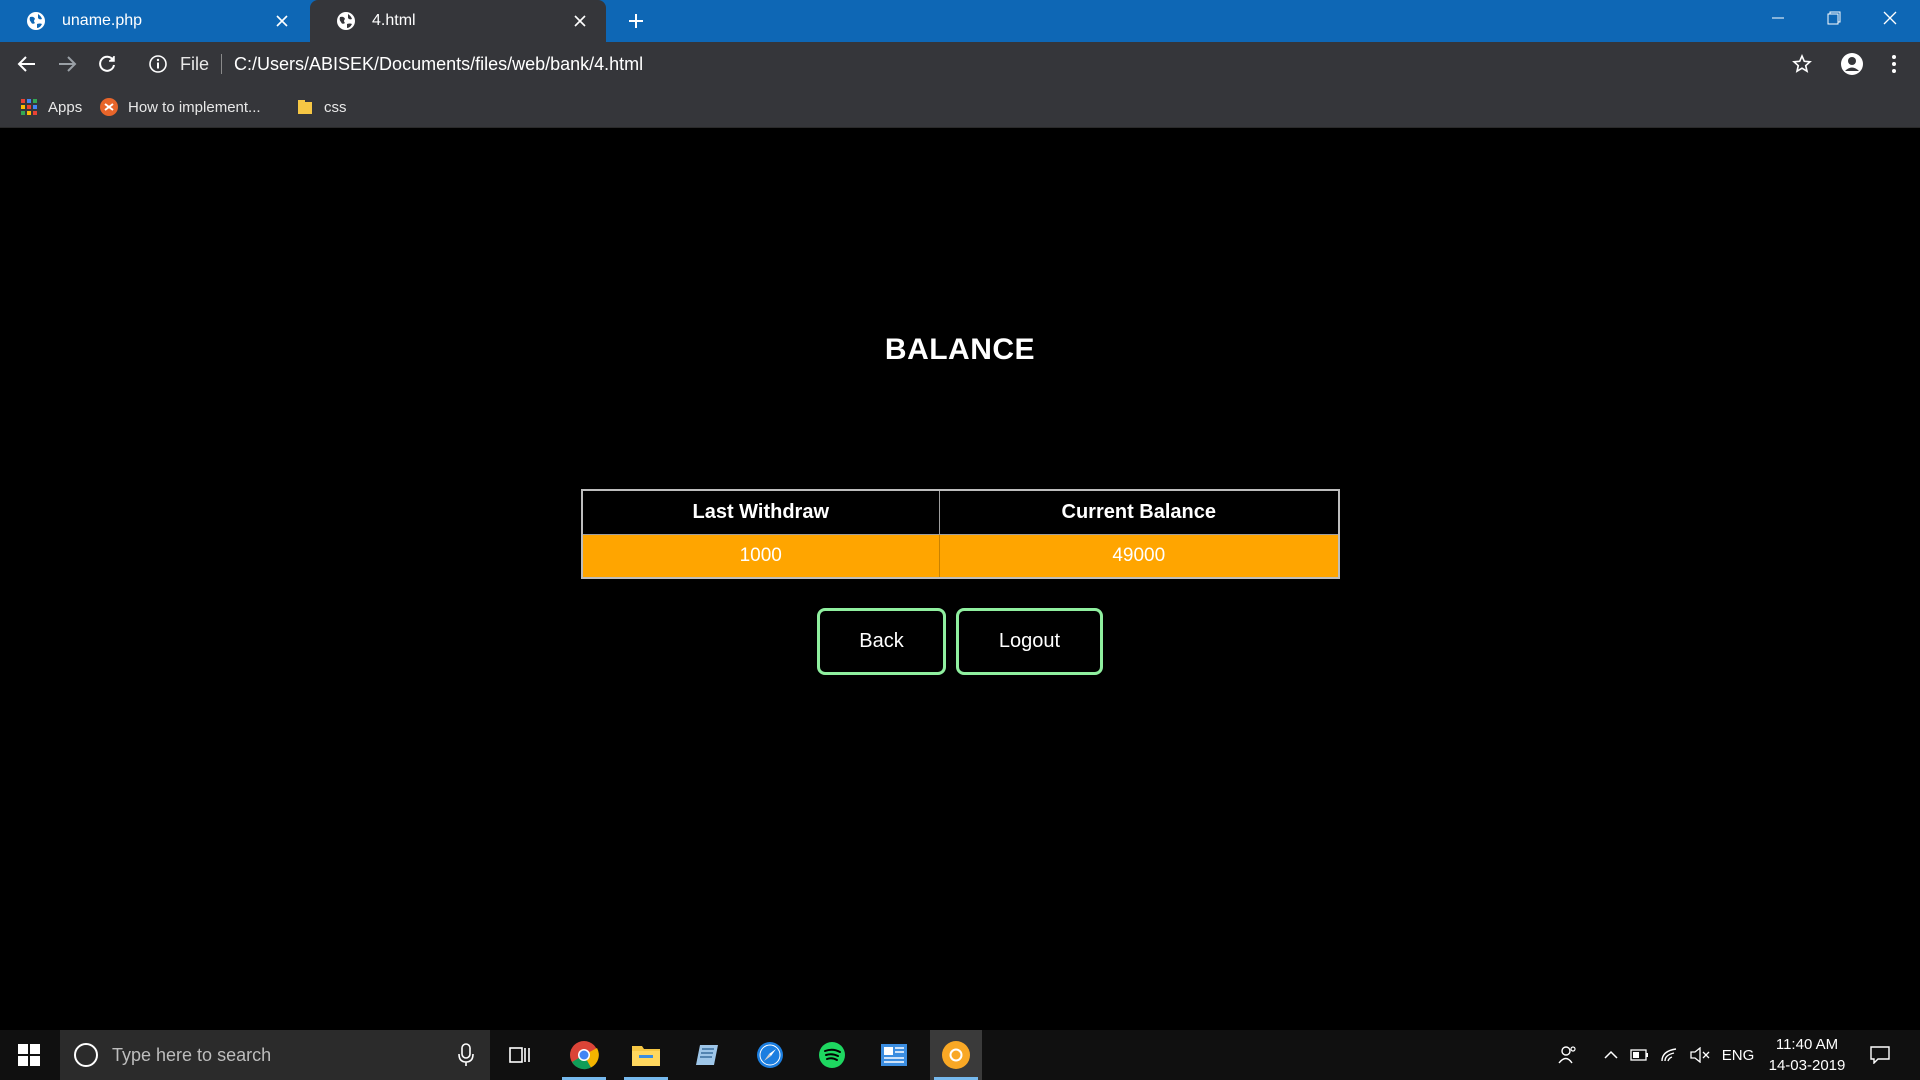 The image size is (1920, 1080). I want to click on stackoverflow-icon, so click(109, 107).